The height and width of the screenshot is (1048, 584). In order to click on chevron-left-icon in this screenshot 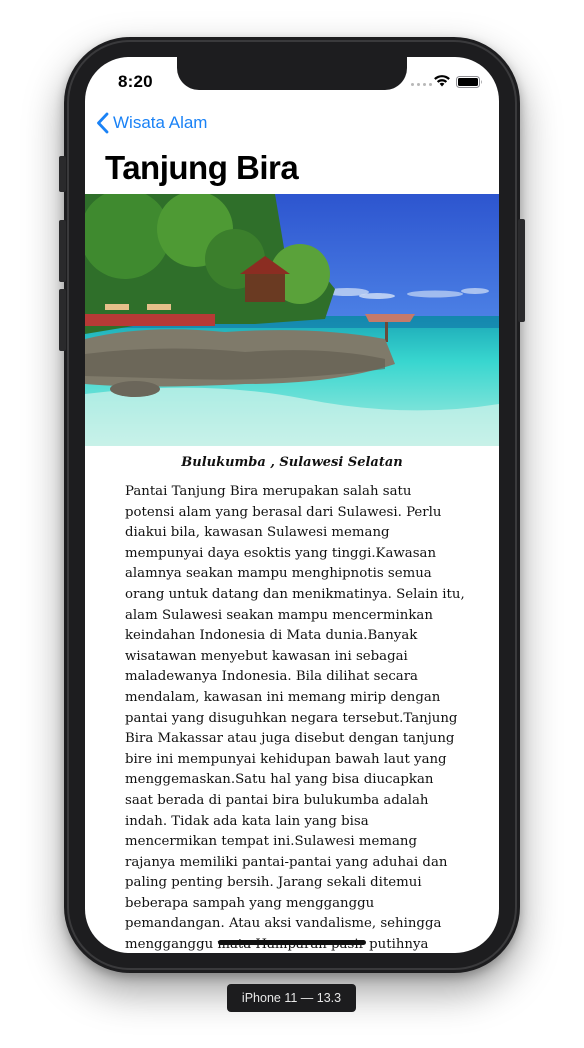, I will do `click(103, 123)`.